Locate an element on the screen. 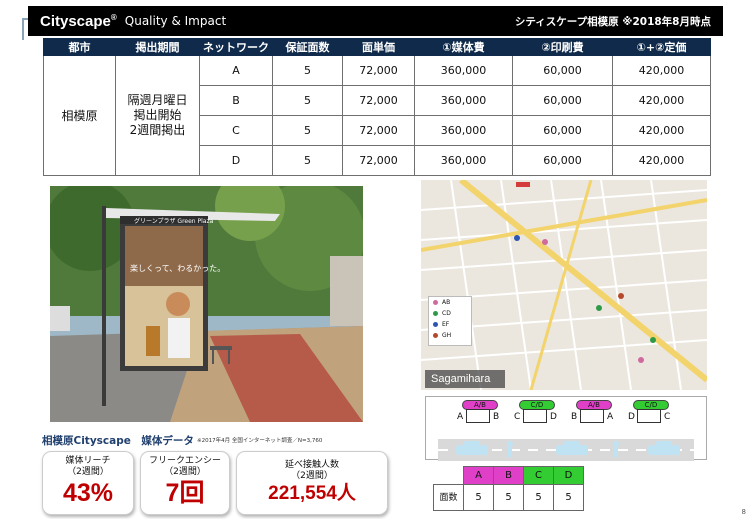 The height and width of the screenshot is (519, 750). legend-item: EF is located at coordinates (450, 324).